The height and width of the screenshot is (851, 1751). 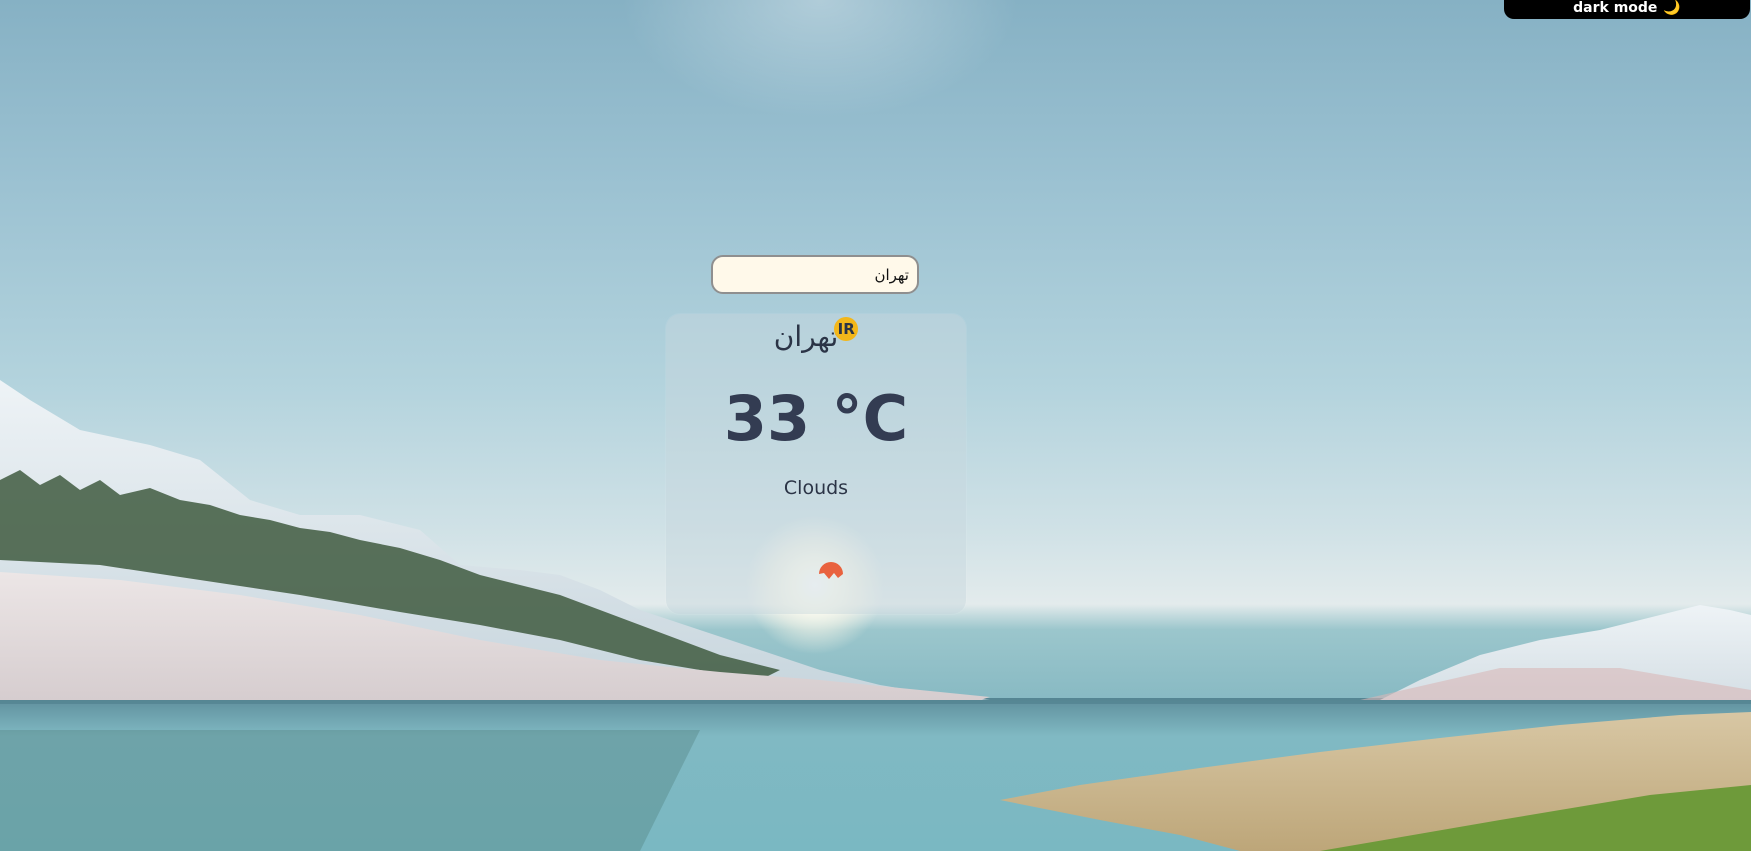 What do you see at coordinates (816, 418) in the screenshot?
I see `temperature: 33 °C` at bounding box center [816, 418].